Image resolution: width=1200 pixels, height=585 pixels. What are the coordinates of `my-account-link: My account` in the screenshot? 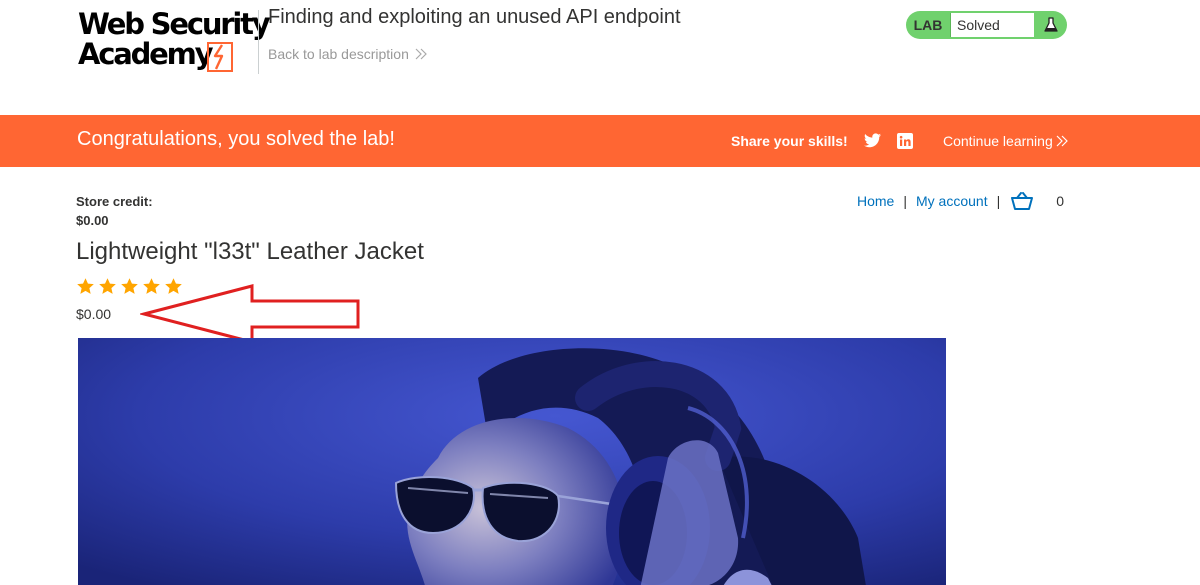 It's located at (952, 201).